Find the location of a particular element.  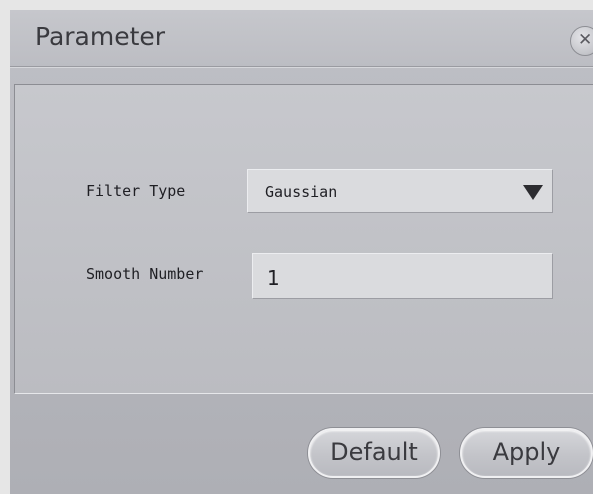

dialog-titlebar: Parameter ✕ is located at coordinates (301, 38).